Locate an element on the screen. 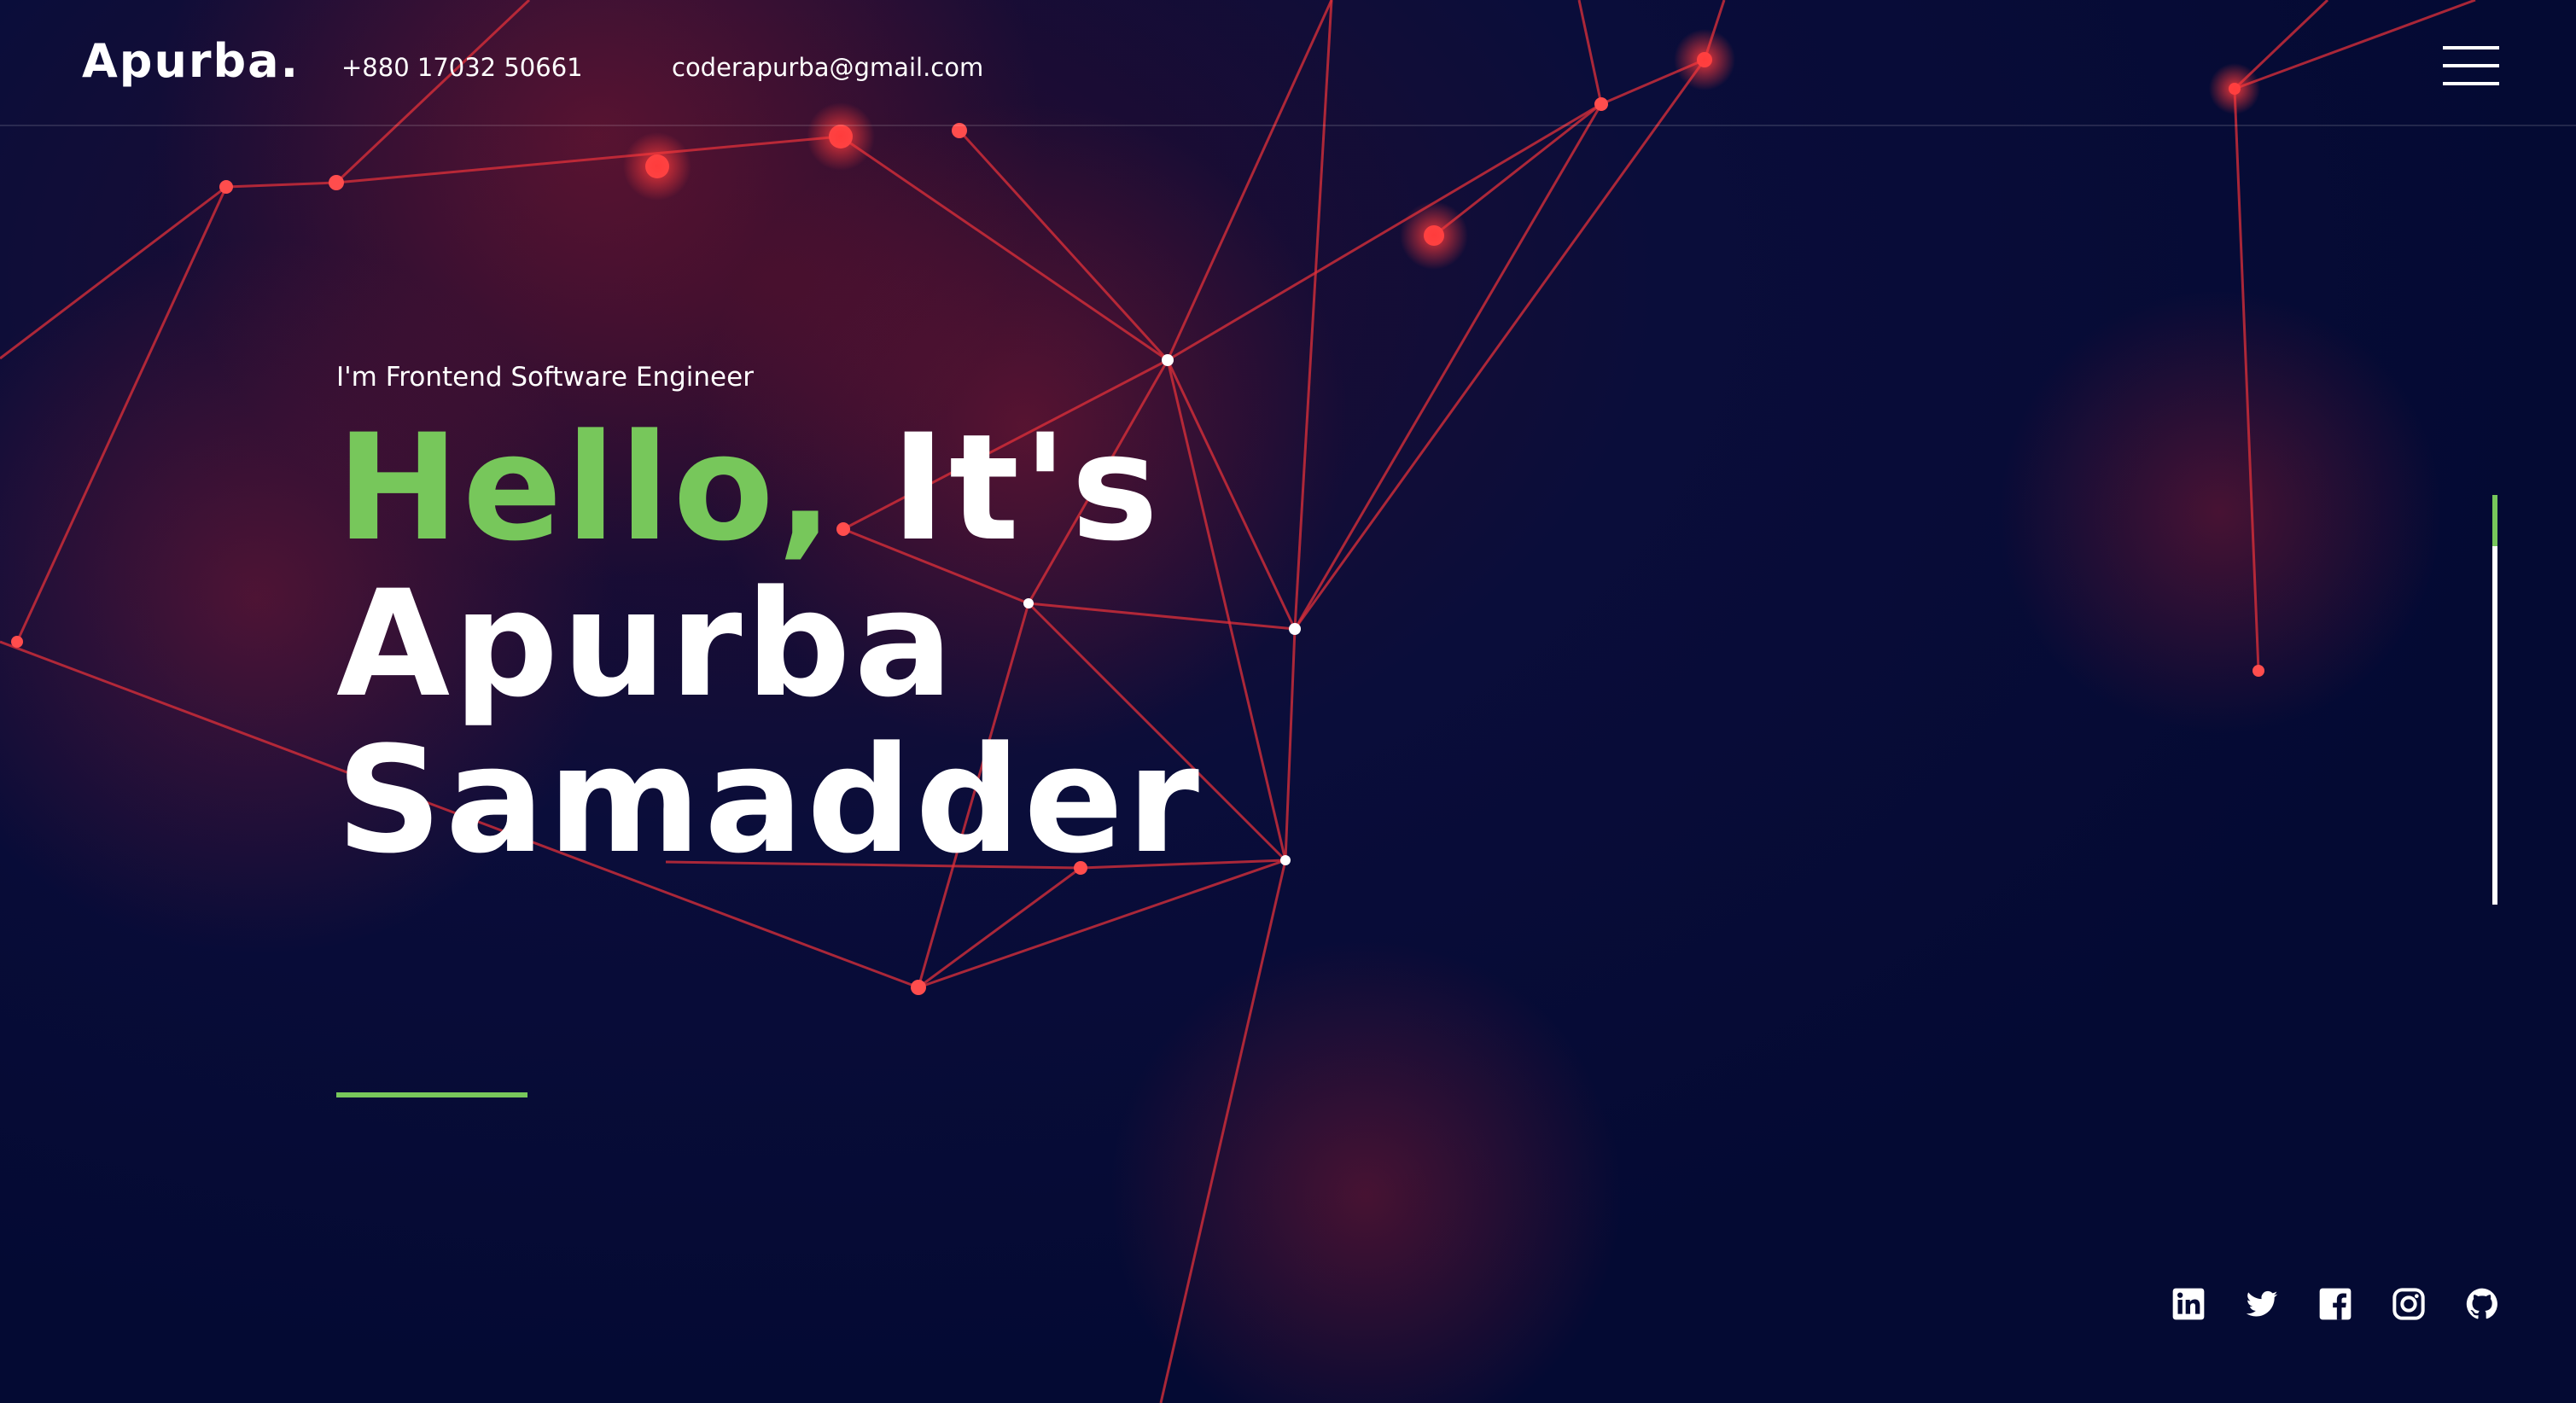 The height and width of the screenshot is (1403, 2576). hero-first-name: Apurba is located at coordinates (646, 644).